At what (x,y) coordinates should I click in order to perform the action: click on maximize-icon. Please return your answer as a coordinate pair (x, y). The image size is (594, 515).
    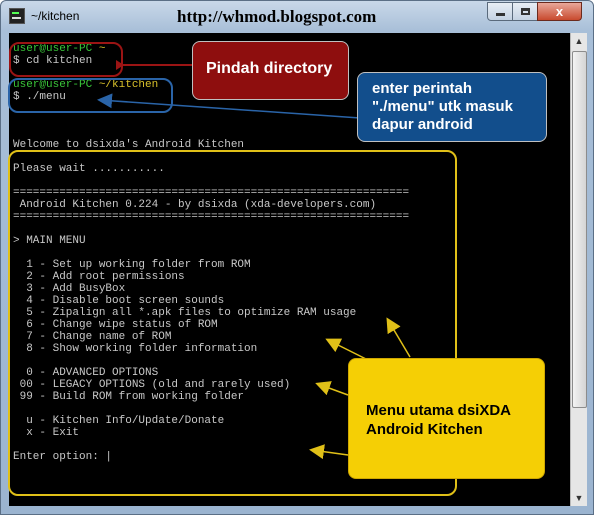
    Looking at the image, I should click on (525, 11).